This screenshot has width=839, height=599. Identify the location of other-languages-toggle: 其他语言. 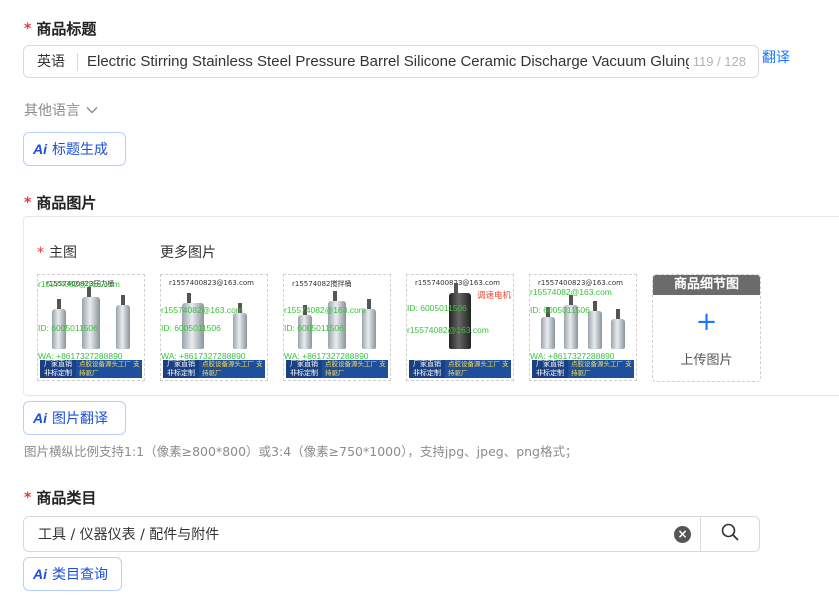
(61, 110).